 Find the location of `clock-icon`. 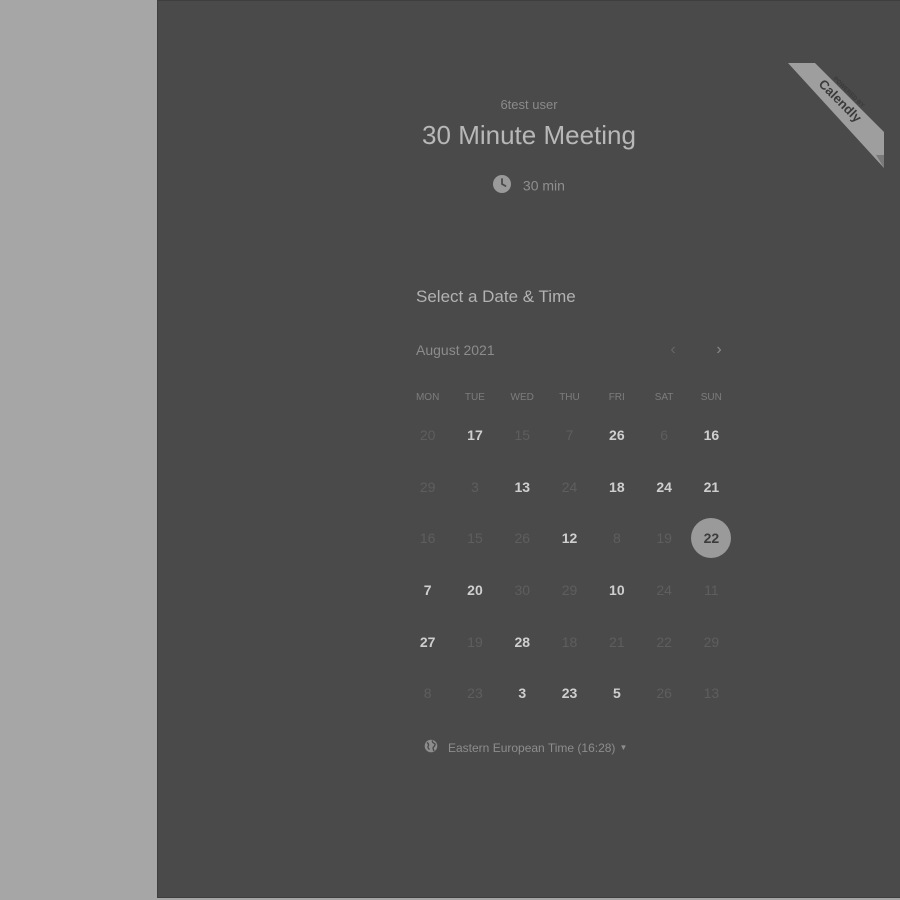

clock-icon is located at coordinates (502, 185).